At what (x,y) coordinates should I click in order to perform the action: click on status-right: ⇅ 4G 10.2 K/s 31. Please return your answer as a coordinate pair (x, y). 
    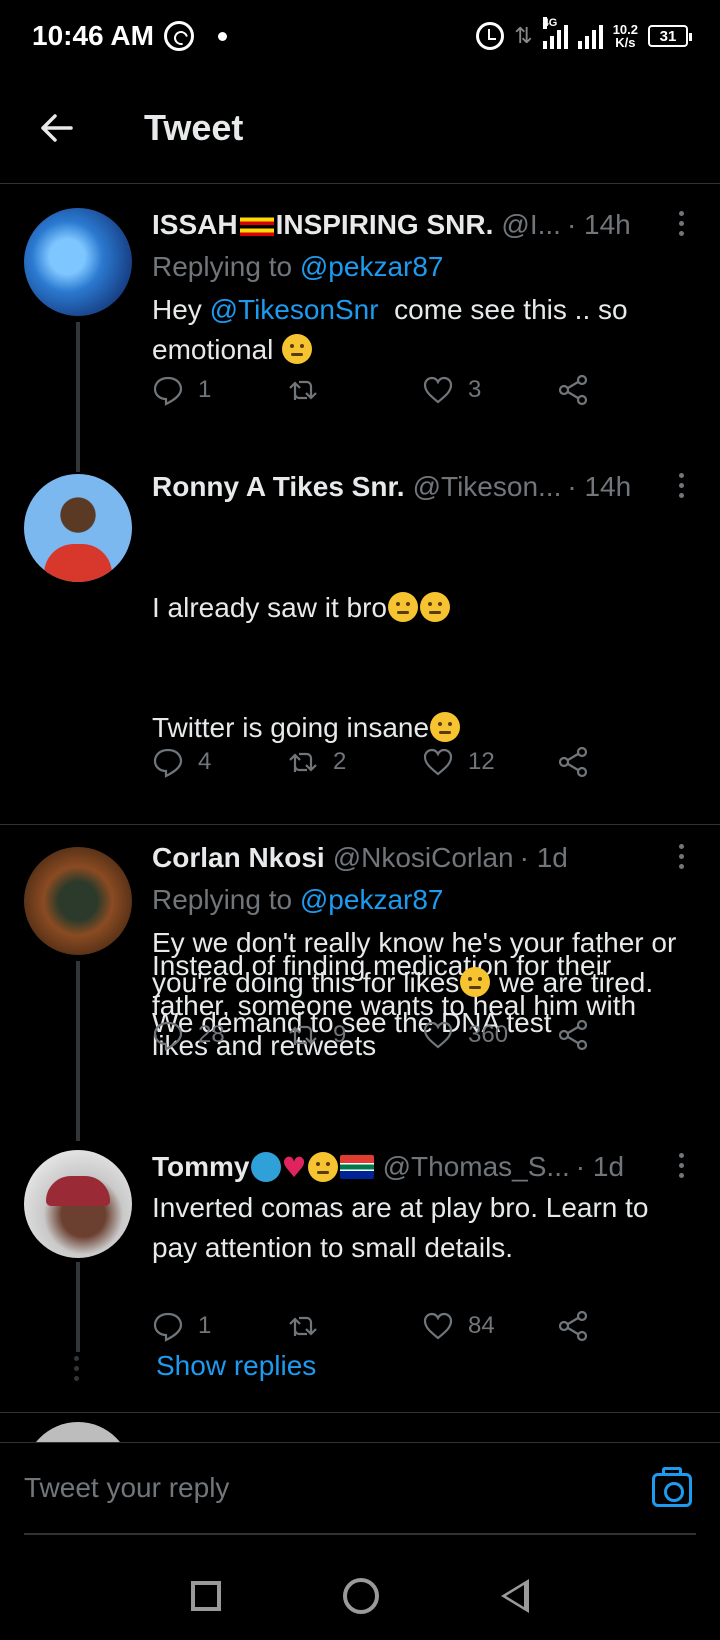
    Looking at the image, I should click on (584, 33).